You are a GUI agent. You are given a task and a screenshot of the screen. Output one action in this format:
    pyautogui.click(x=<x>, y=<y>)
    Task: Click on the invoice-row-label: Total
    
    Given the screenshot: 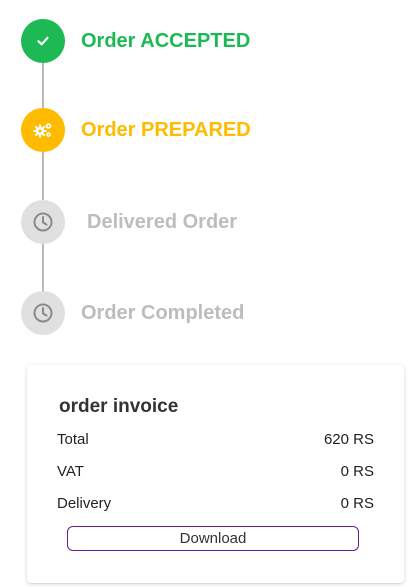 What is the action you would take?
    pyautogui.click(x=73, y=439)
    